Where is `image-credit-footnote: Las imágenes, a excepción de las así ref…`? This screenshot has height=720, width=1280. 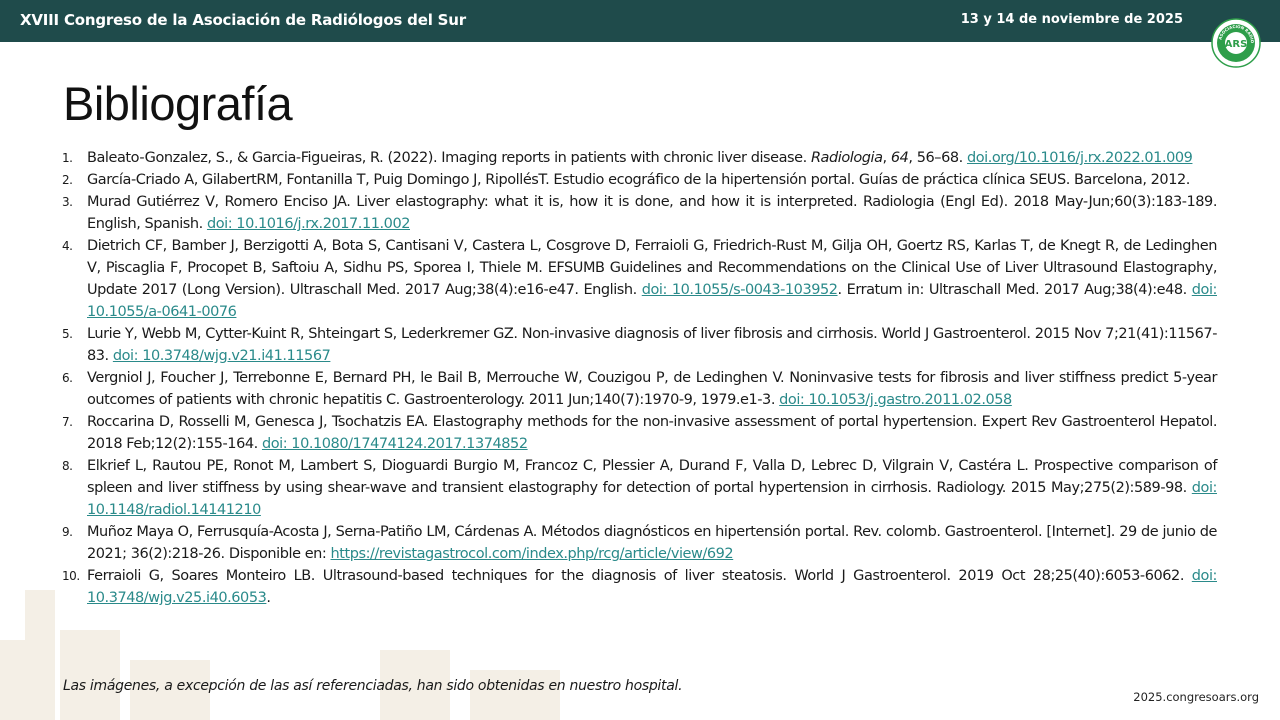
image-credit-footnote: Las imágenes, a excepción de las así ref… is located at coordinates (373, 686).